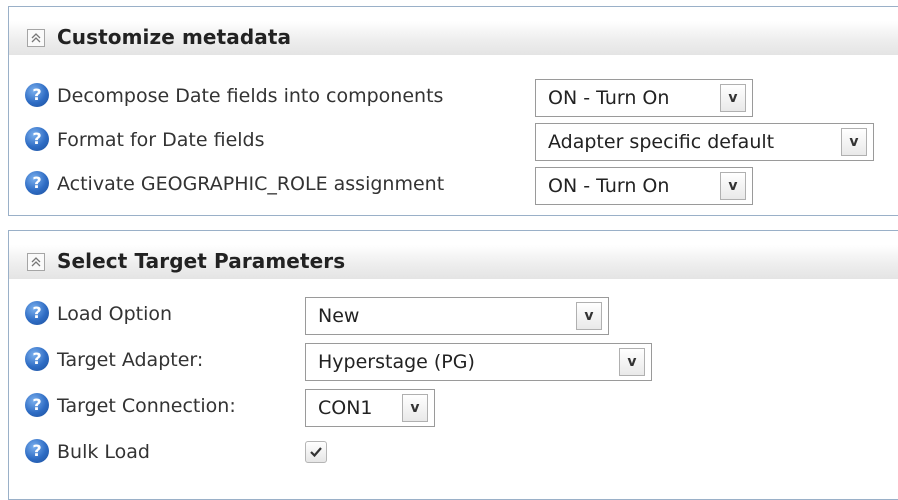 The height and width of the screenshot is (500, 898). What do you see at coordinates (250, 96) in the screenshot?
I see `decompose-date-label: Decompose Date fields into components` at bounding box center [250, 96].